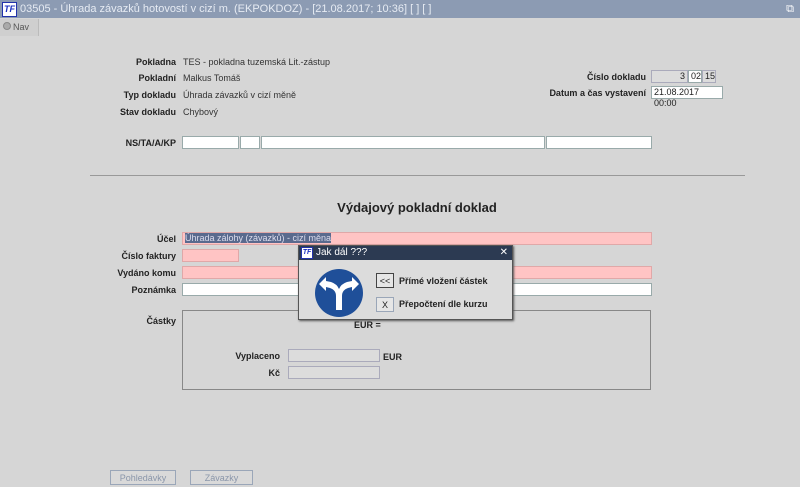 Image resolution: width=800 pixels, height=487 pixels. Describe the element at coordinates (393, 357) in the screenshot. I see `eur-label: EUR` at that location.